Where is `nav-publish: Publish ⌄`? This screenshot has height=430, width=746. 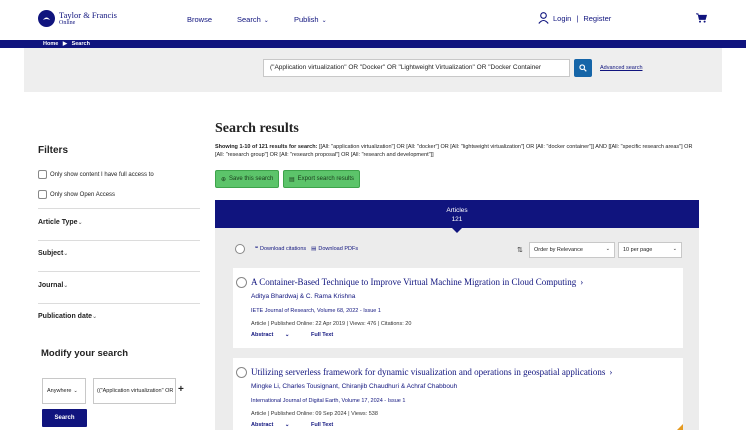
nav-publish: Publish ⌄ is located at coordinates (310, 19).